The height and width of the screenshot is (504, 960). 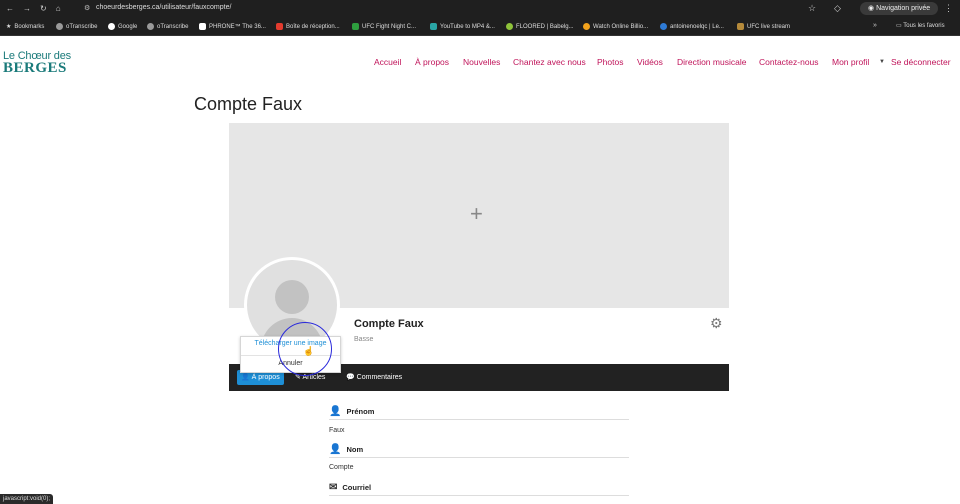 What do you see at coordinates (650, 62) in the screenshot?
I see `nav-item-videos: Vidéos` at bounding box center [650, 62].